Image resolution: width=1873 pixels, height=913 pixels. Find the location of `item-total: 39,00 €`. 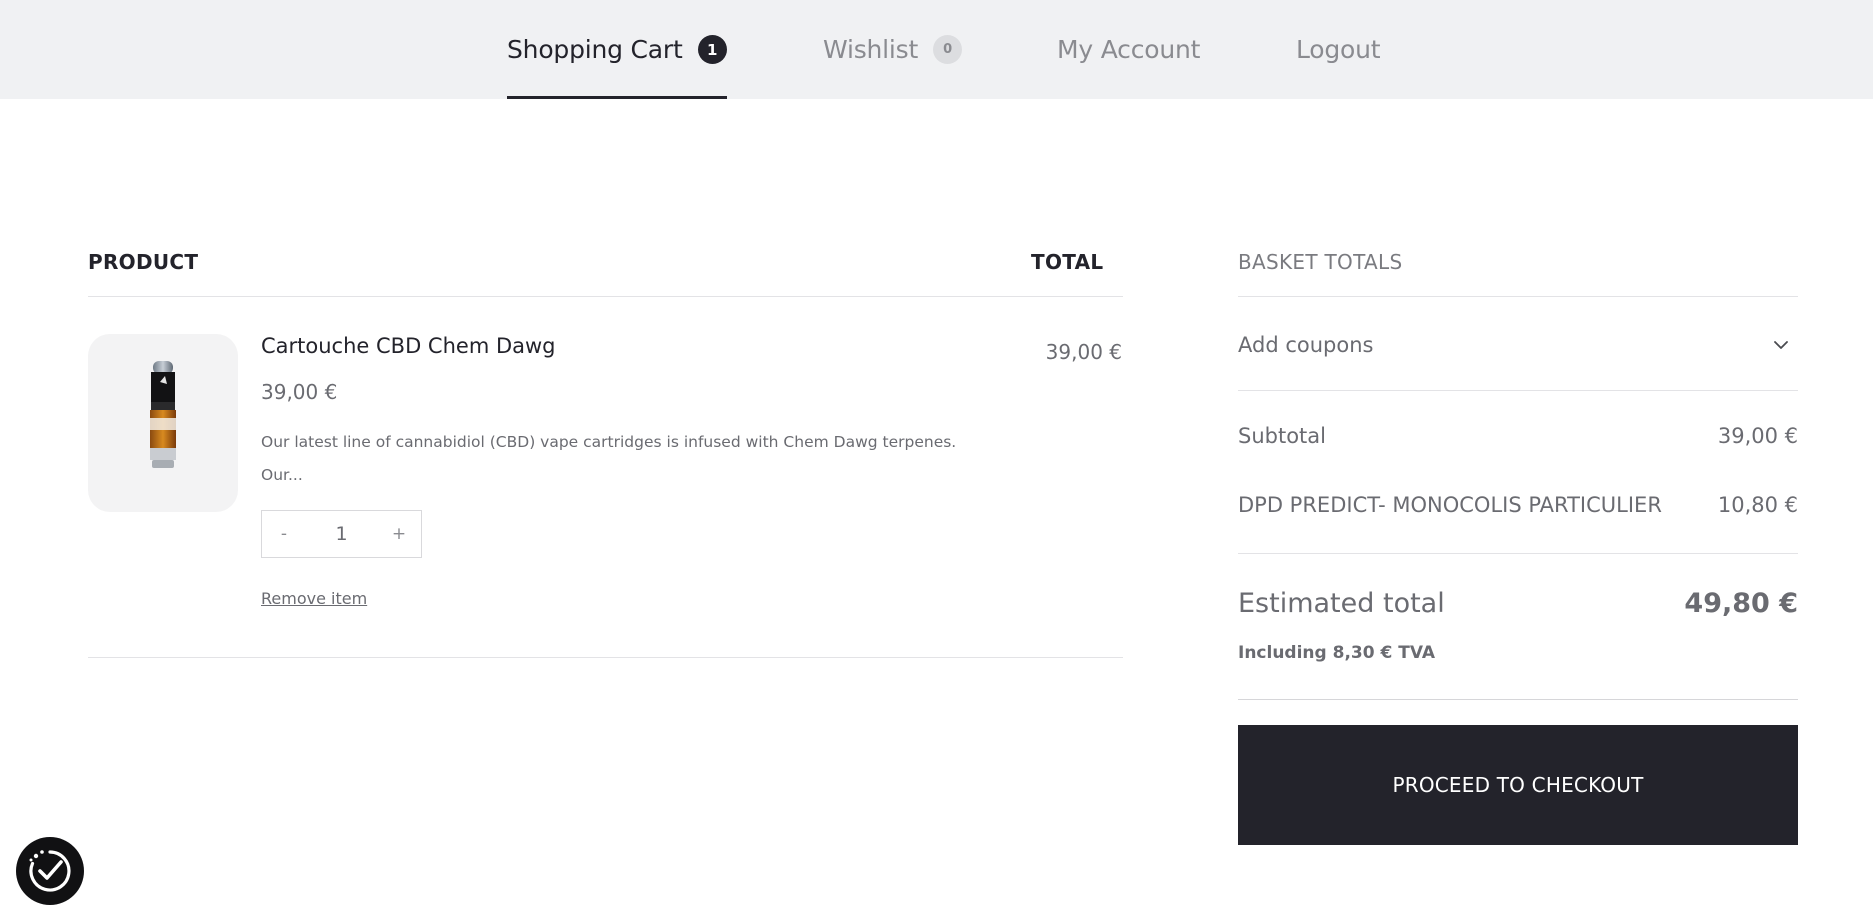

item-total: 39,00 € is located at coordinates (1083, 352).